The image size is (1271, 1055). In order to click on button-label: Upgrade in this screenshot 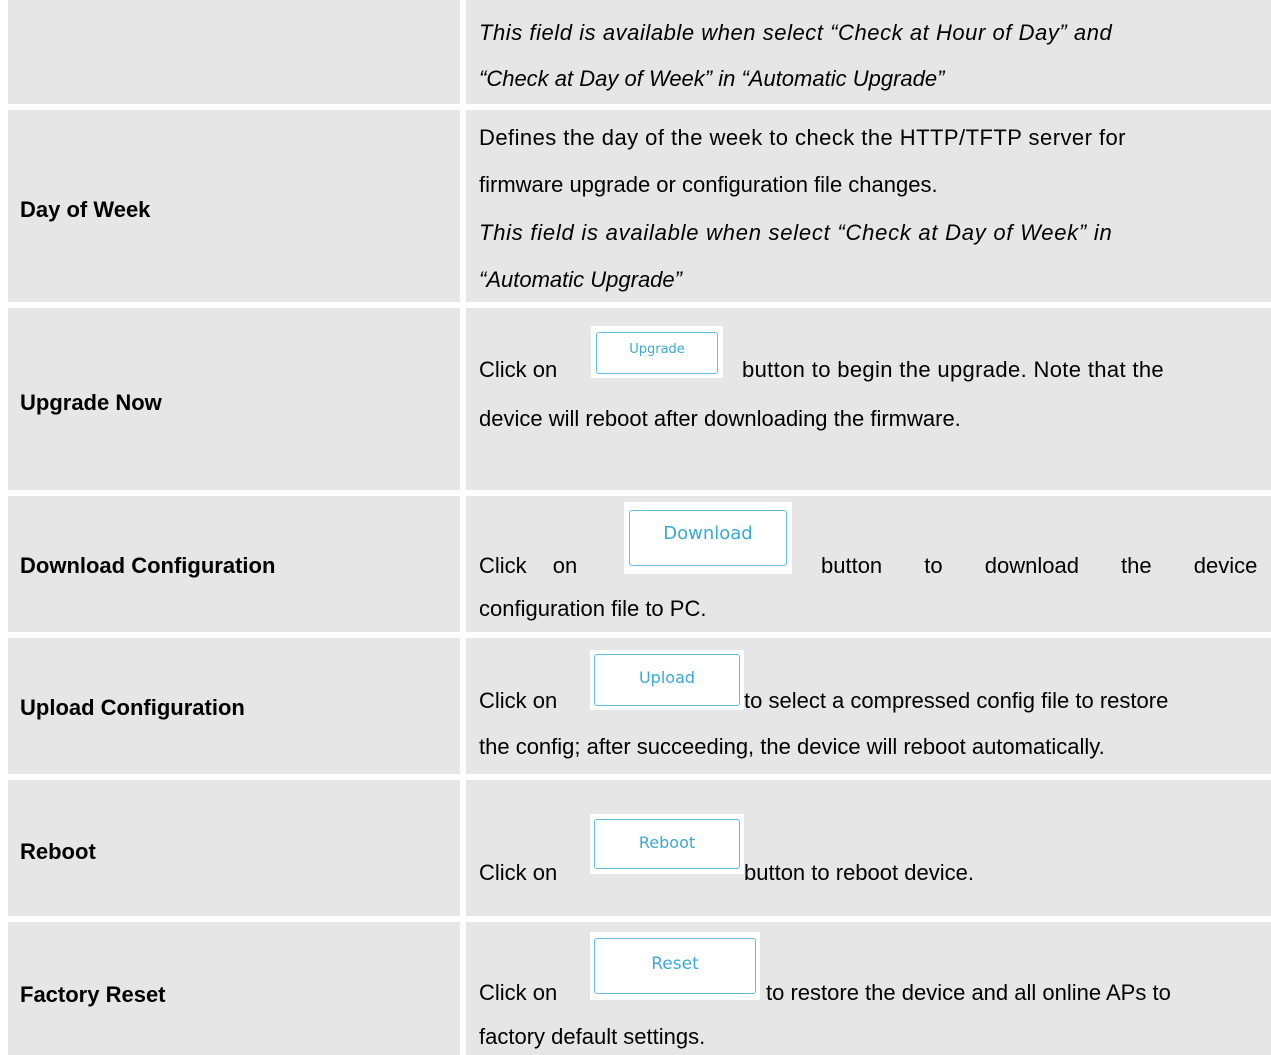, I will do `click(657, 349)`.